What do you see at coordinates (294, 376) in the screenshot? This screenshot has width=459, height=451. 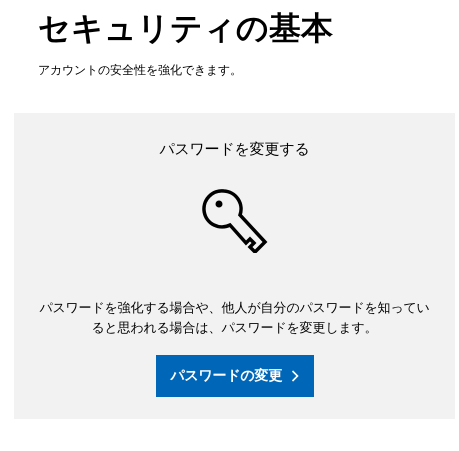 I see `chevron-icon` at bounding box center [294, 376].